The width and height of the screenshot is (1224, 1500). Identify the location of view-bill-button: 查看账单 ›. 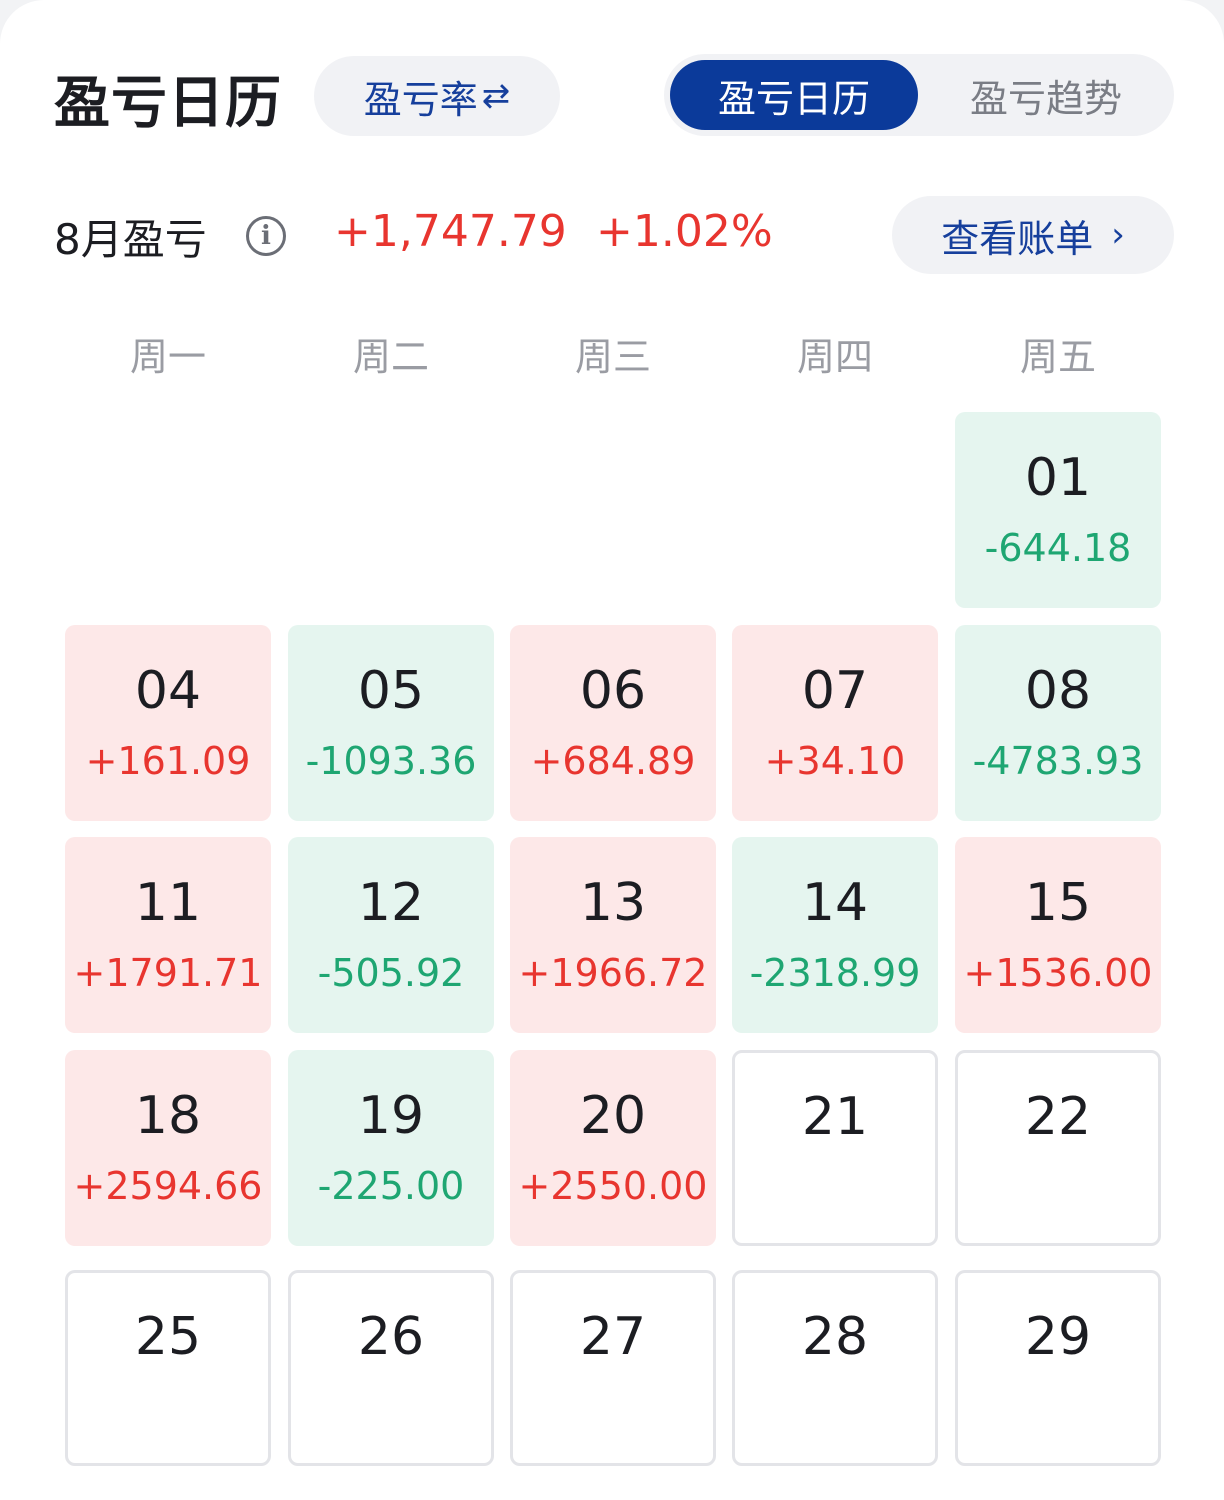
(1033, 235).